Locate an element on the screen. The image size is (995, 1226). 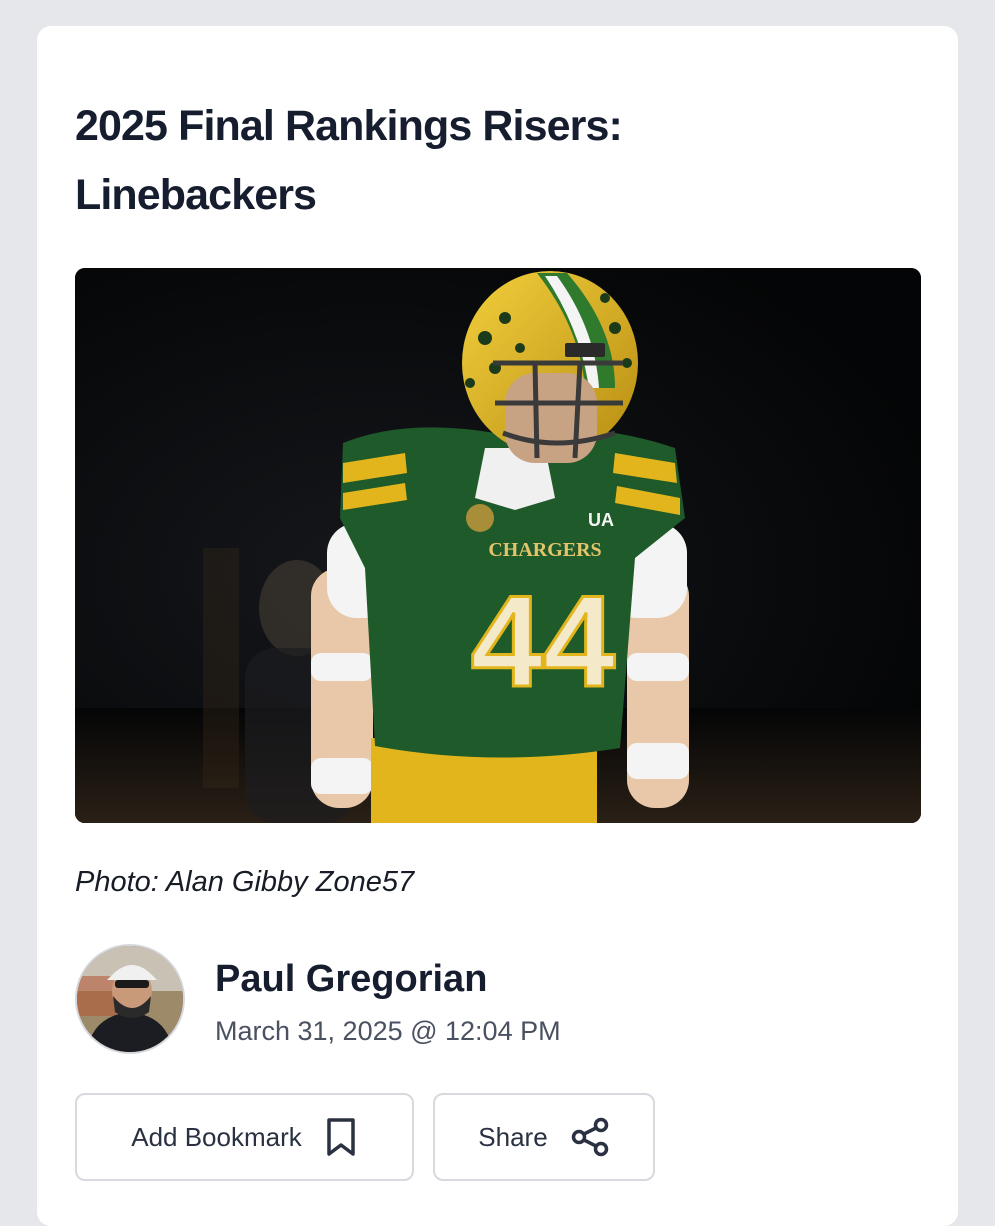
author-photo is located at coordinates (130, 999).